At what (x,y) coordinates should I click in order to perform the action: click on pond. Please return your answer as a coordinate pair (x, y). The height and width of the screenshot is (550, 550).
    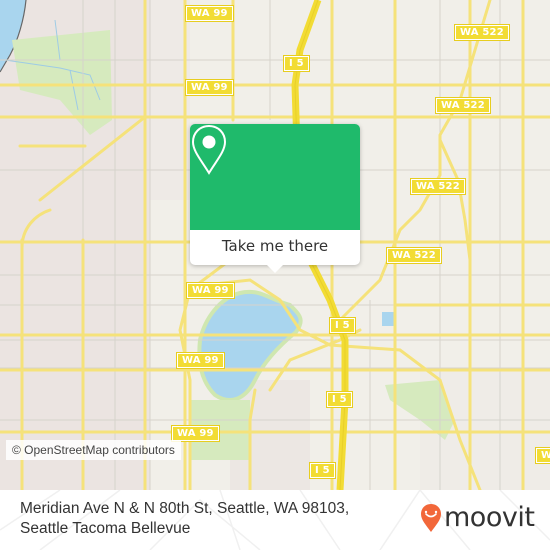
    Looking at the image, I should click on (388, 319).